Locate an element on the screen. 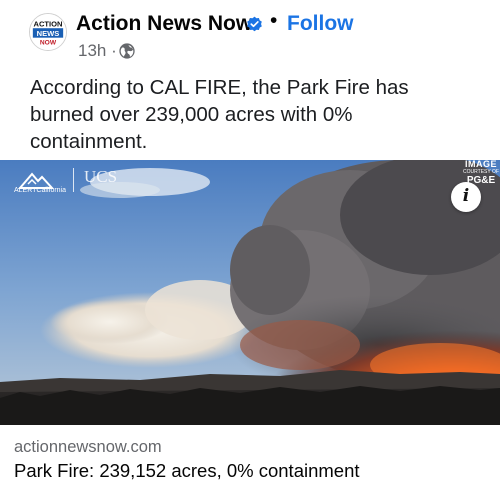 This screenshot has height=493, width=500. action-news-now-logo: ACTION NEWS NOW is located at coordinates (48, 32).